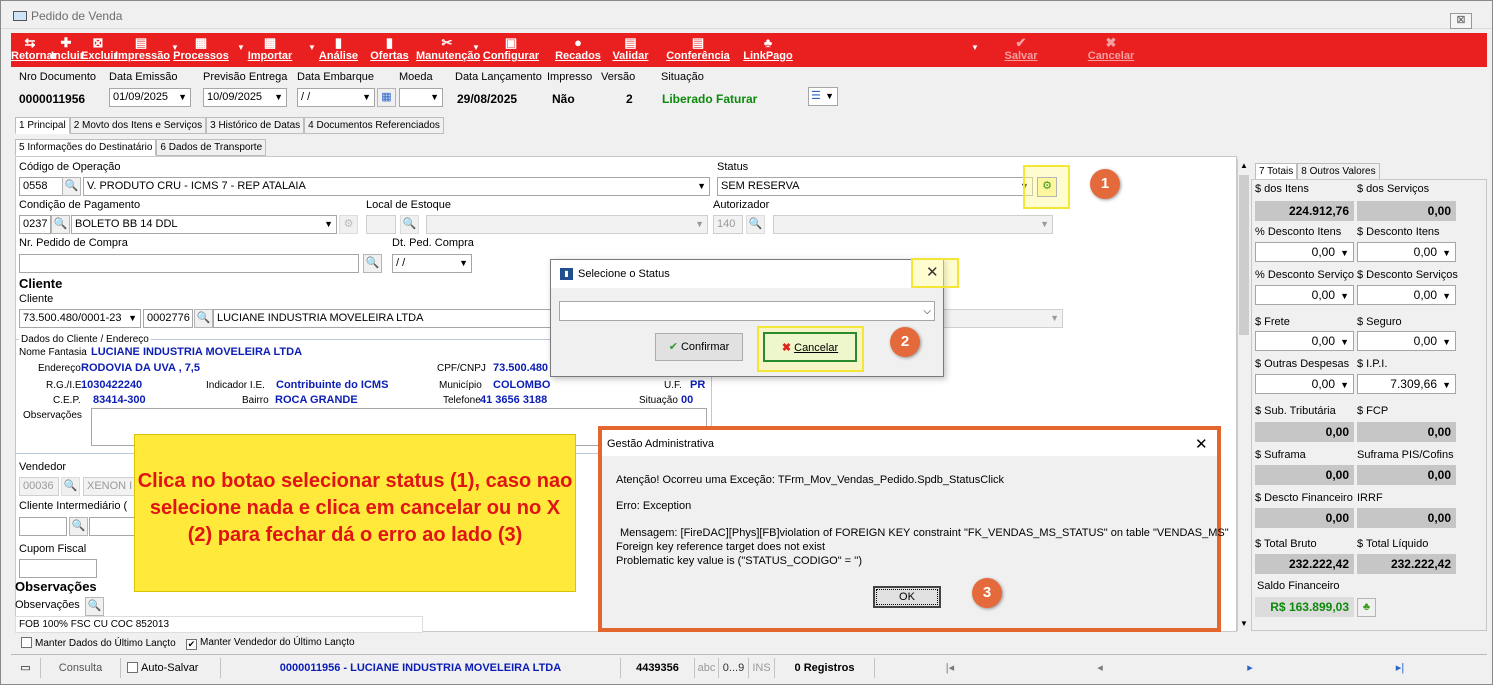  What do you see at coordinates (1461, 21) in the screenshot?
I see `window-close-button: ⊠` at bounding box center [1461, 21].